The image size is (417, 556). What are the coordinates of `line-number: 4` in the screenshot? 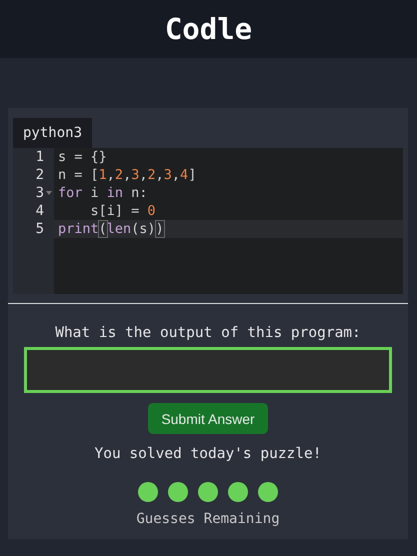 It's located at (40, 211).